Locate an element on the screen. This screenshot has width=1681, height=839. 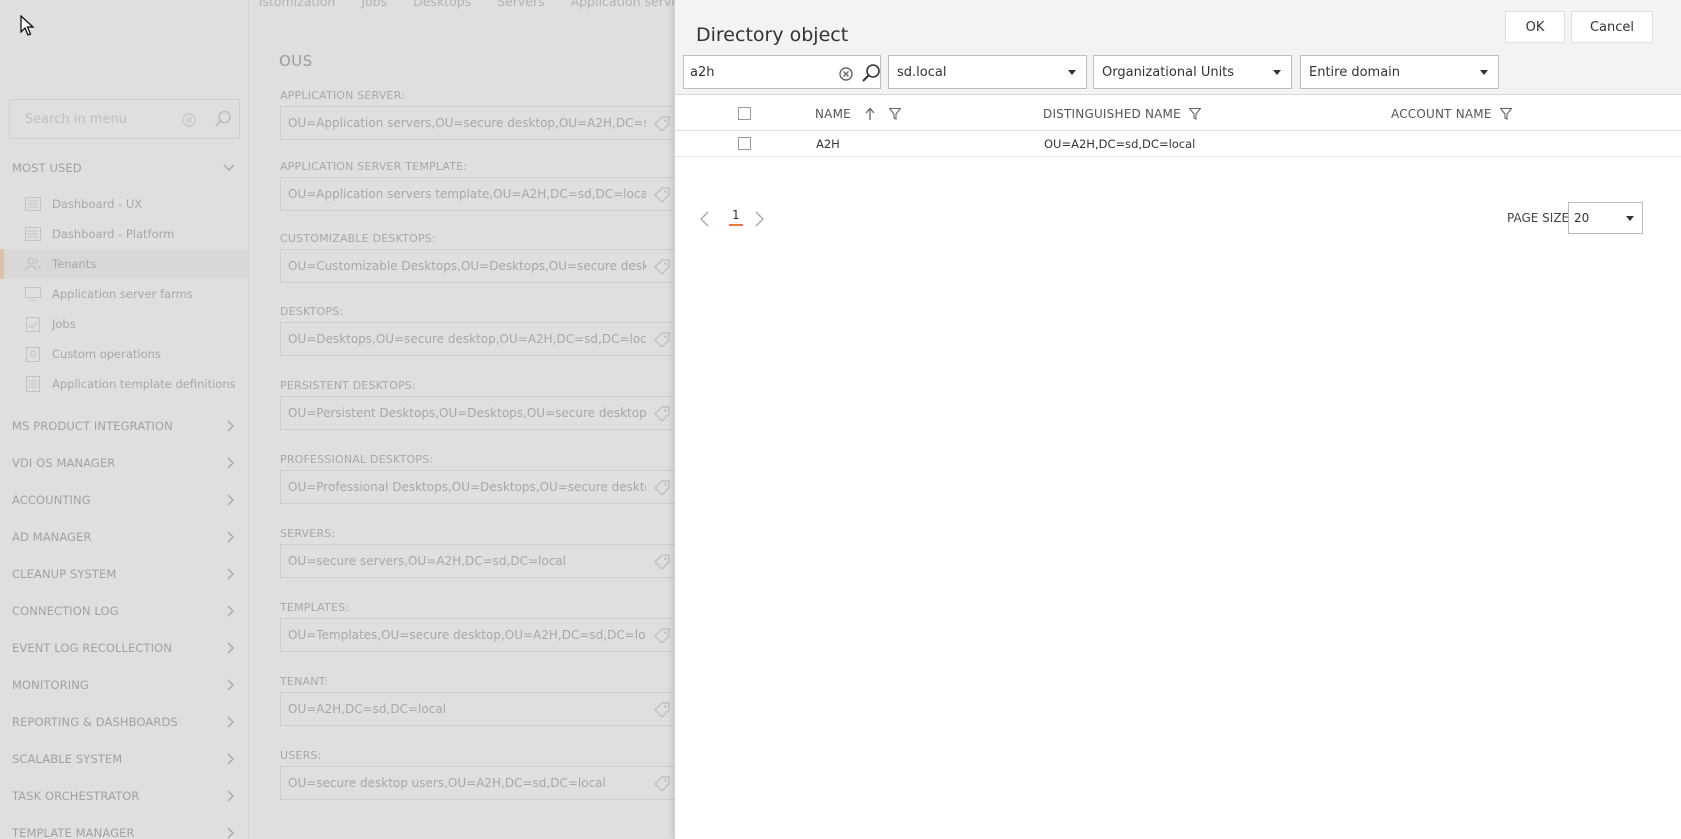
table-row: A2H OU=A2H,DC=sd,DC=local is located at coordinates (1178, 144).